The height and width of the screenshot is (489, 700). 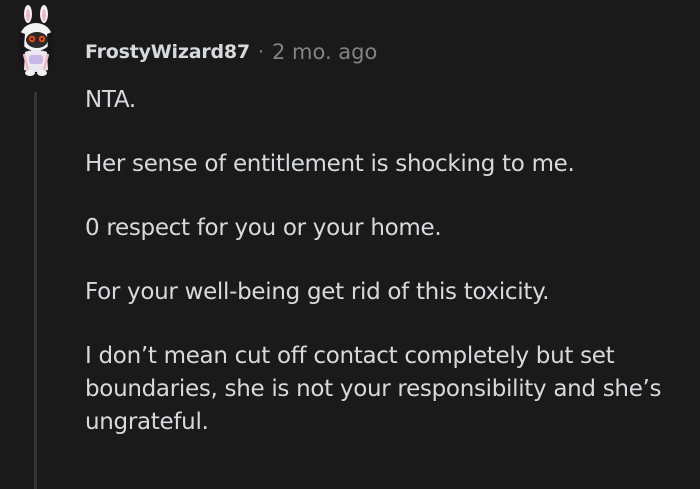 What do you see at coordinates (263, 228) in the screenshot?
I see `comment-paragraph: 0 respect for you or your home.` at bounding box center [263, 228].